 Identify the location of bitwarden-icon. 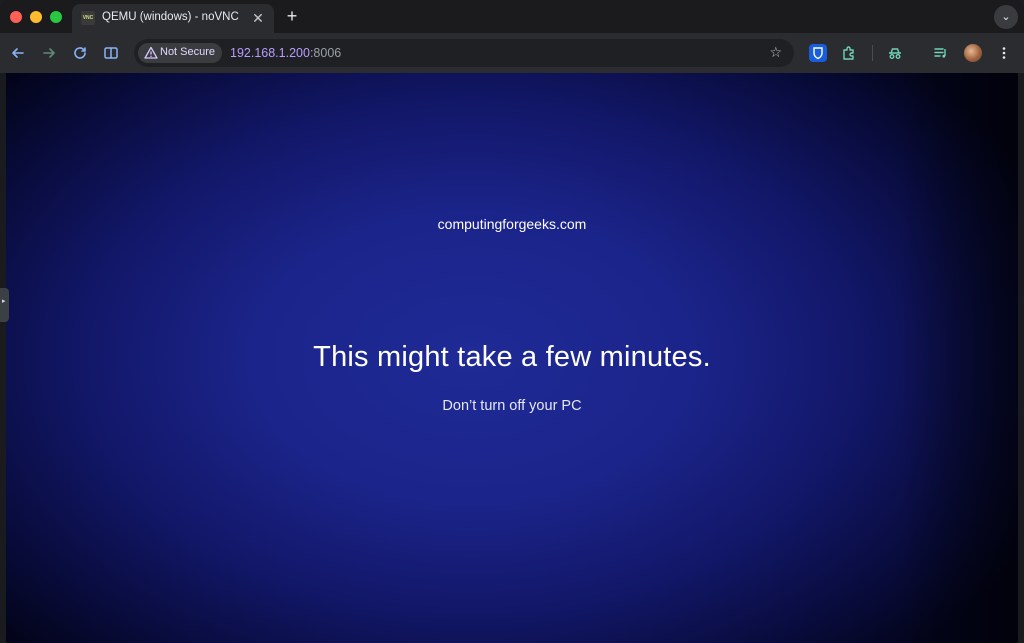
(818, 53).